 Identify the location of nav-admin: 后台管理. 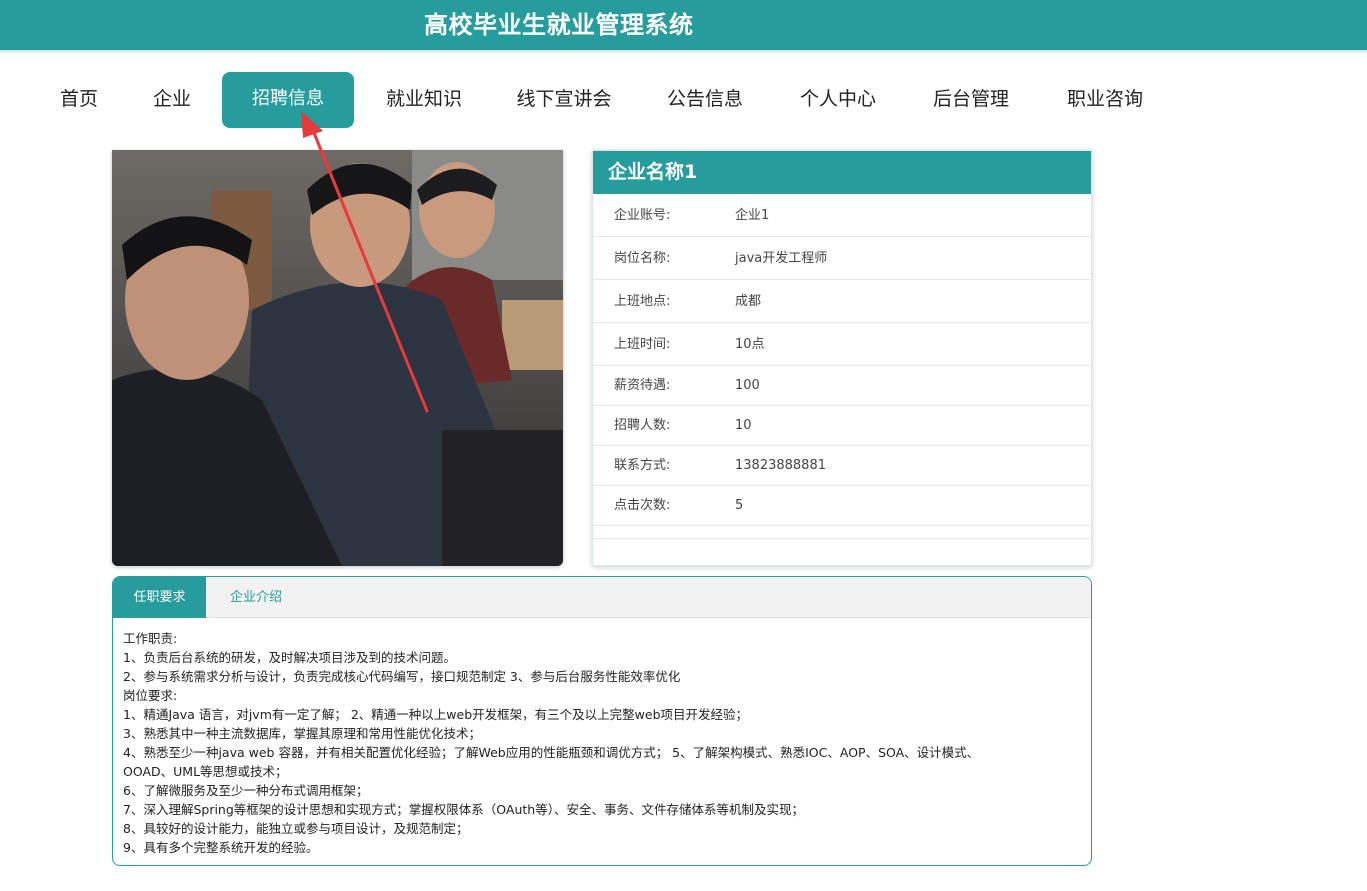
(971, 100).